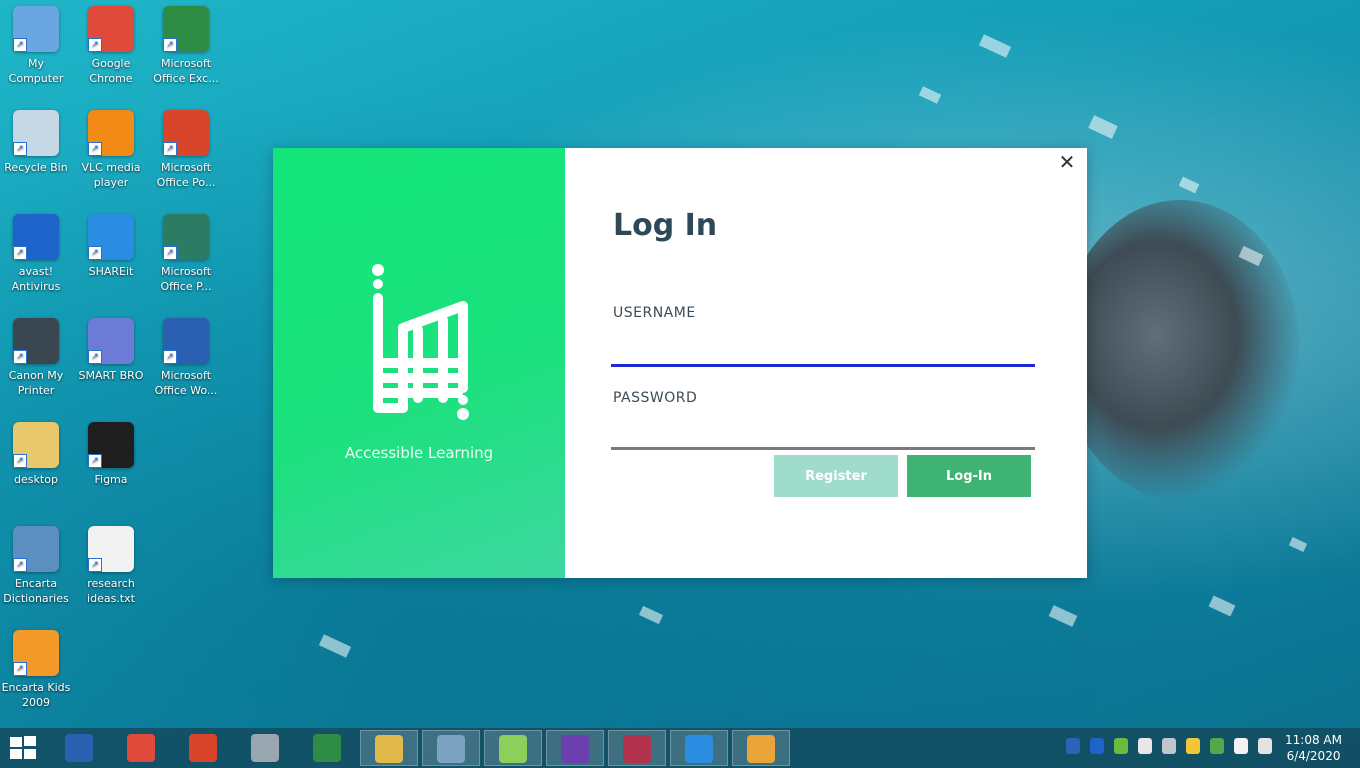 The width and height of the screenshot is (1360, 768). Describe the element at coordinates (513, 748) in the screenshot. I see `taskbar-notepad-plus-button` at that location.